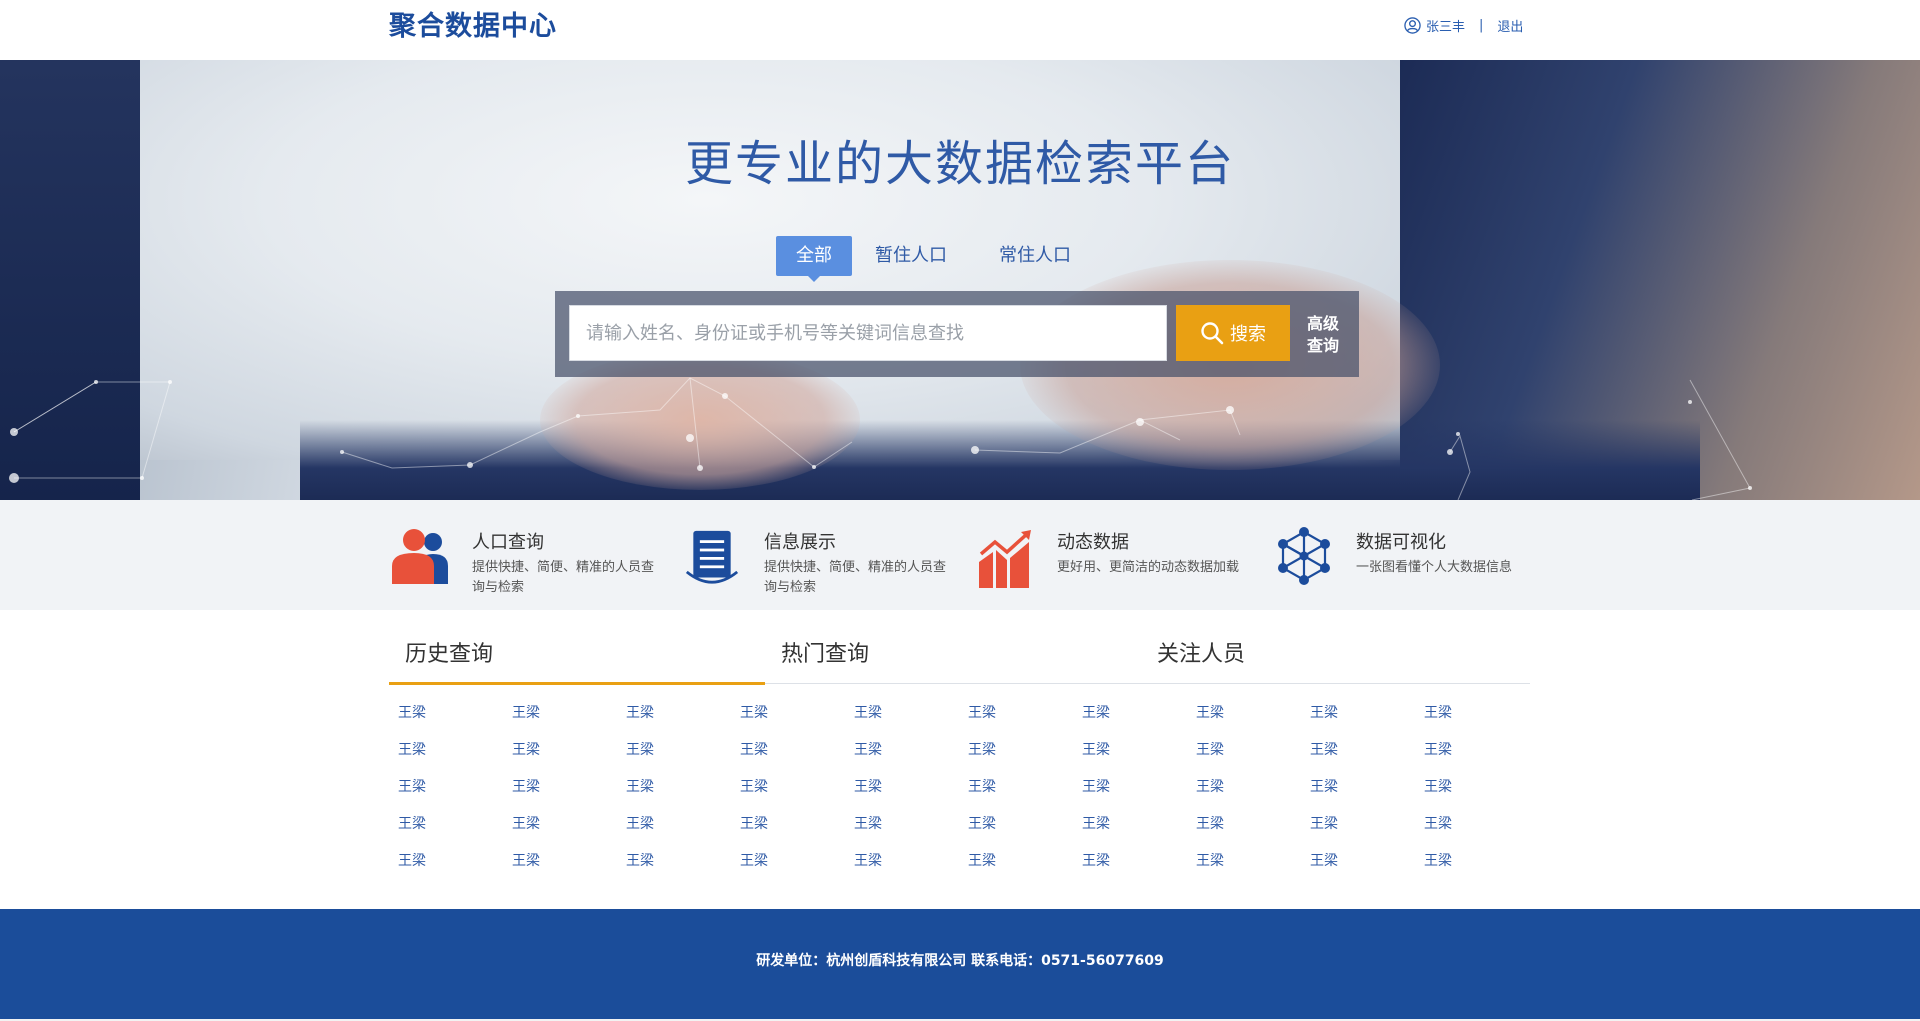  Describe the element at coordinates (1412, 25) in the screenshot. I see `user-icon` at that location.